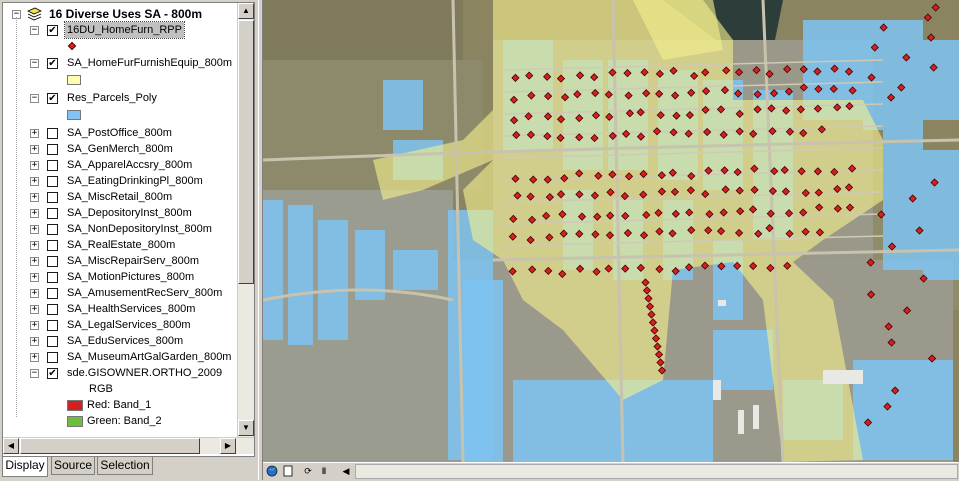  What do you see at coordinates (288, 471) in the screenshot?
I see `page-layout-icon` at bounding box center [288, 471].